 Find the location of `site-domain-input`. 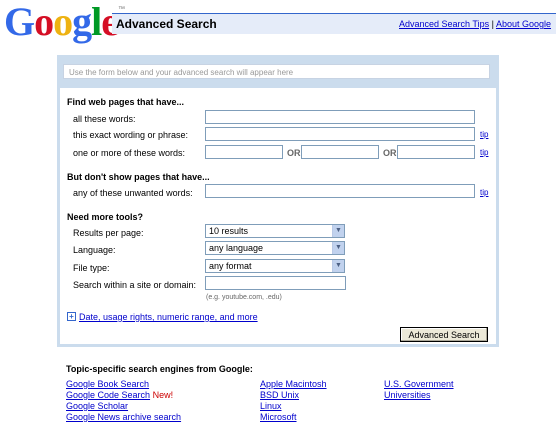

site-domain-input is located at coordinates (275, 283).